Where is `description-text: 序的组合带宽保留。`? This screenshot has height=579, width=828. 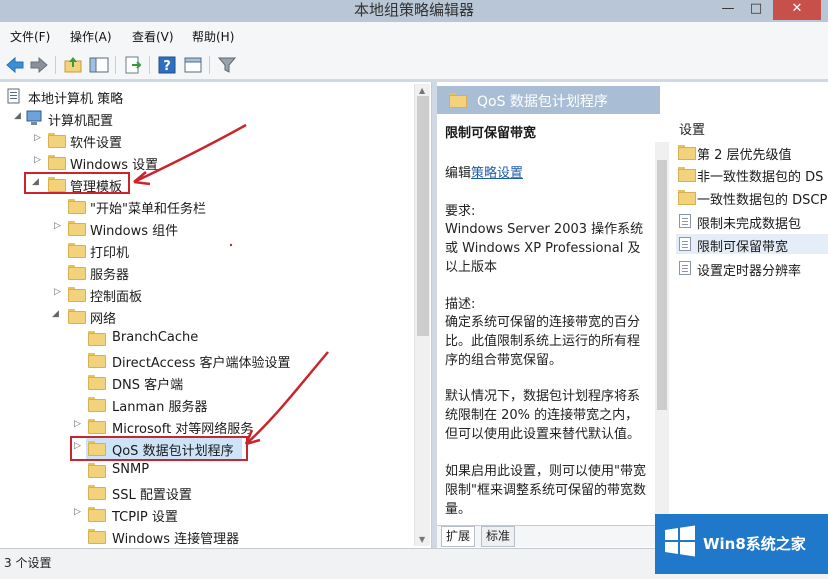
description-text: 序的组合带宽保留。 is located at coordinates (504, 360).